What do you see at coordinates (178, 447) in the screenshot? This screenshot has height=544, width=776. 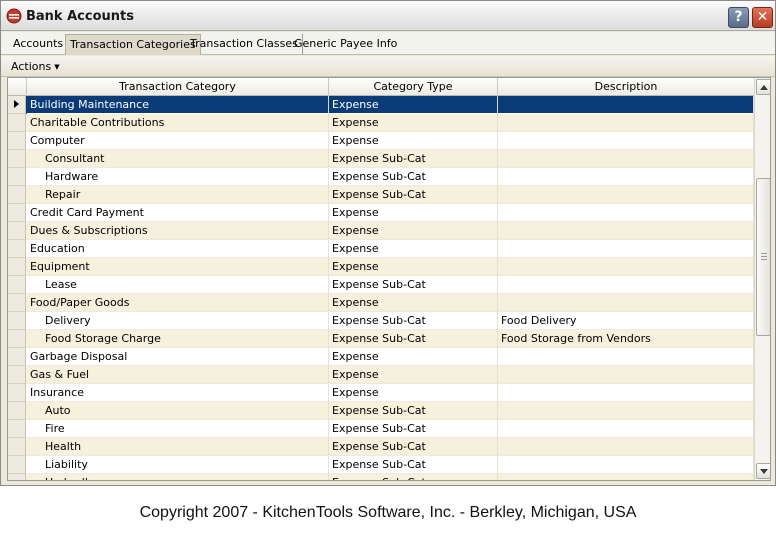 I see `cell-transaction-category: Health` at bounding box center [178, 447].